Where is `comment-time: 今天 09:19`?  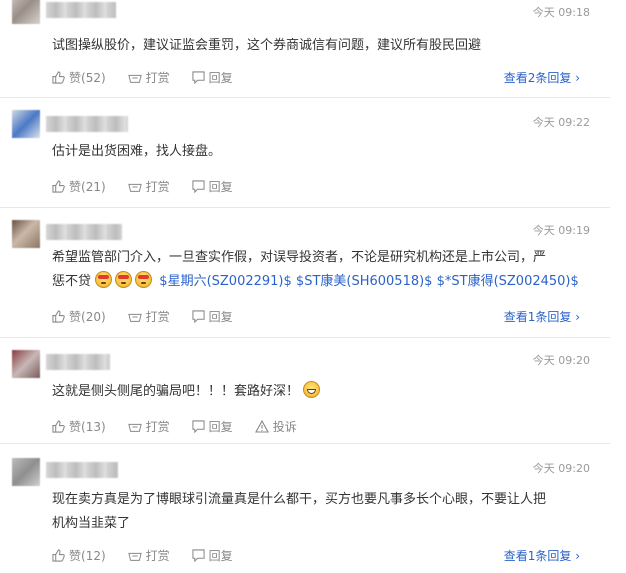
comment-time: 今天 09:19 is located at coordinates (561, 230).